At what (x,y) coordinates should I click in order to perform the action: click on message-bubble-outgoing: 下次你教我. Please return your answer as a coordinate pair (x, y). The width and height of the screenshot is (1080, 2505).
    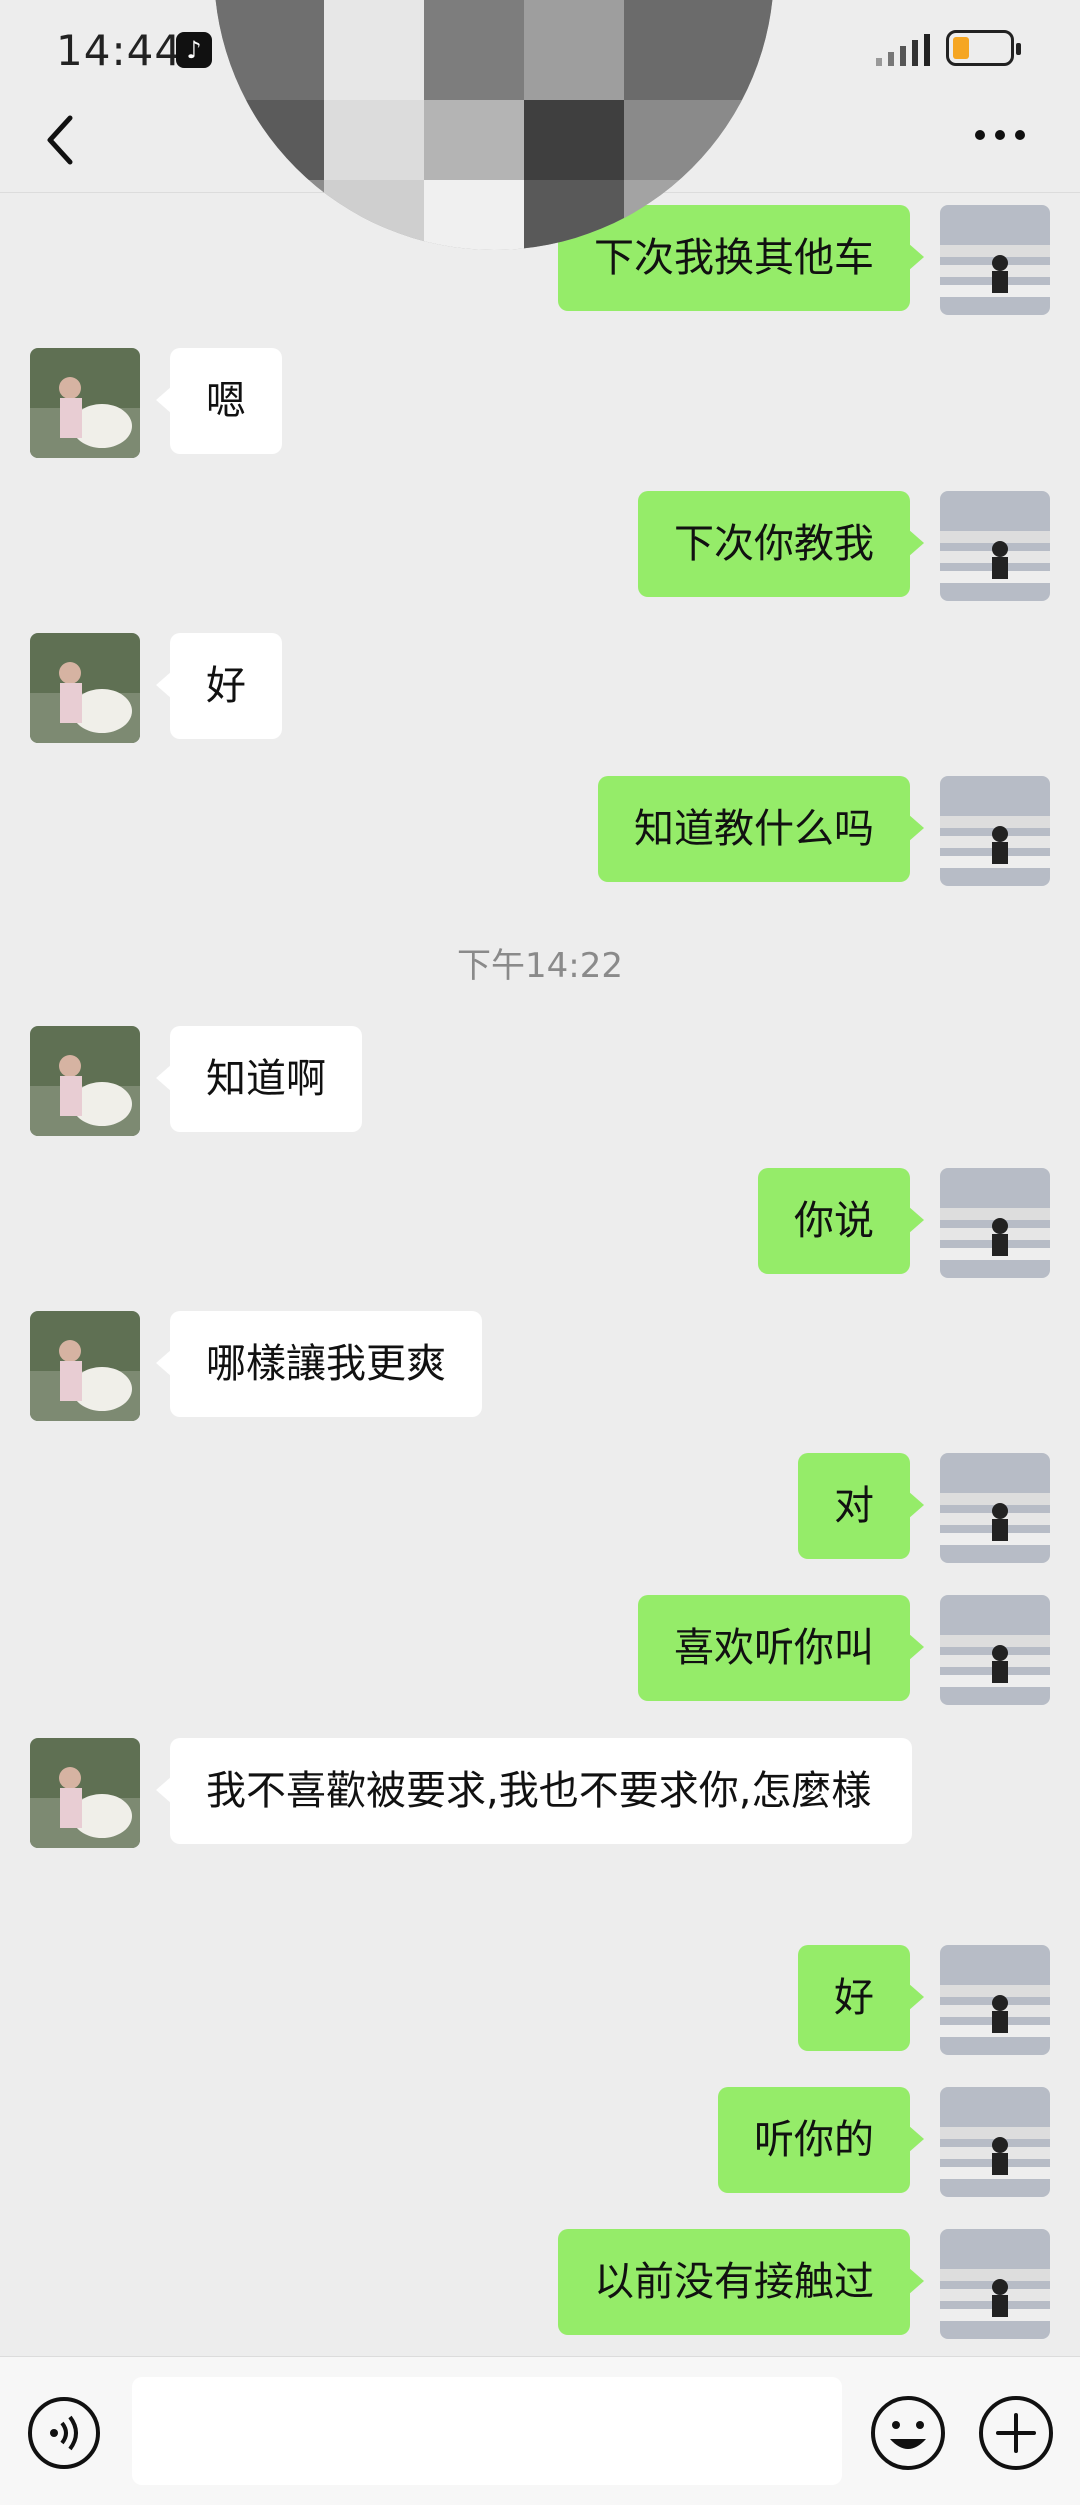
    Looking at the image, I should click on (781, 544).